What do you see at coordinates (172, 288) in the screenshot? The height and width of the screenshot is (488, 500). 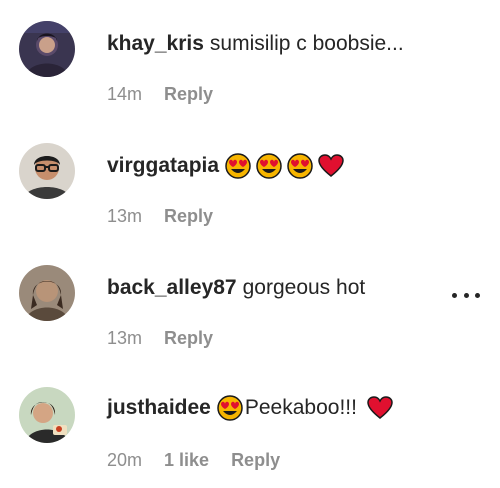 I see `comment-username: back_alley87` at bounding box center [172, 288].